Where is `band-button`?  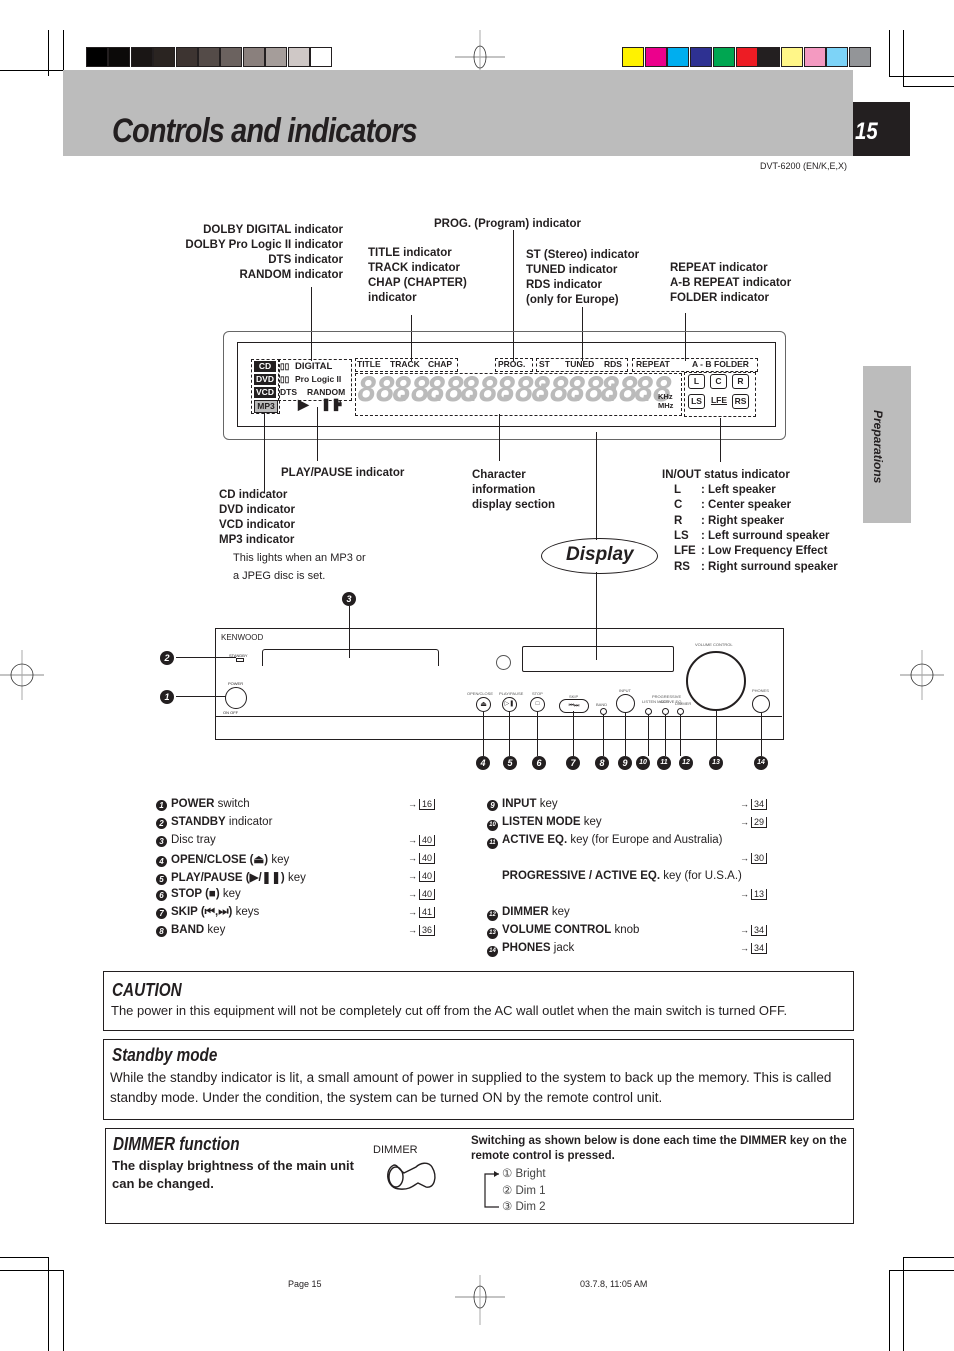 band-button is located at coordinates (603, 711).